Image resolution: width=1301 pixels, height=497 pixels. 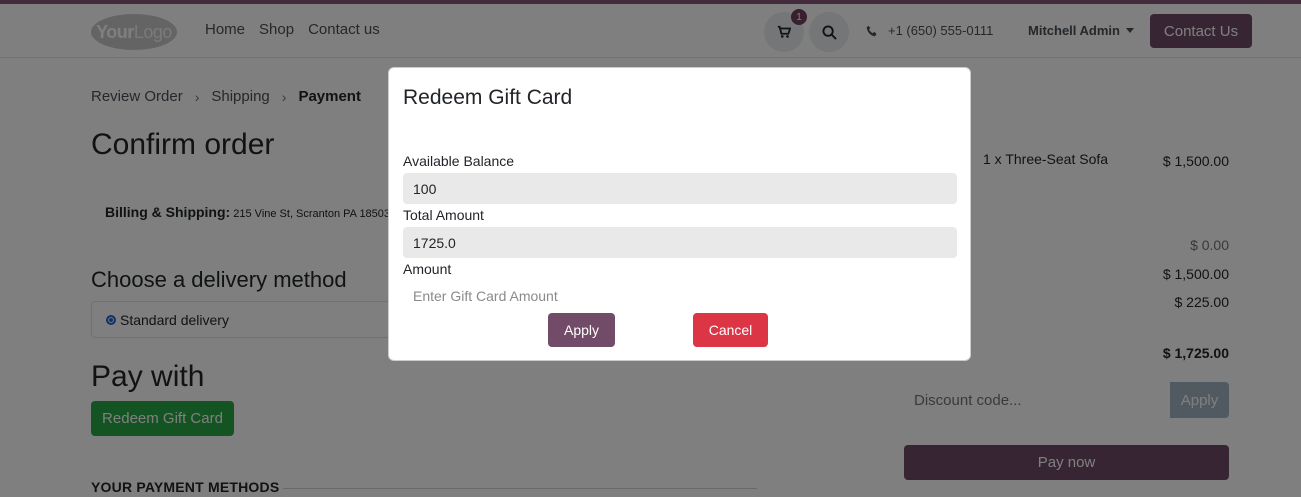 I want to click on modal-cancel-button: Cancel, so click(x=730, y=330).